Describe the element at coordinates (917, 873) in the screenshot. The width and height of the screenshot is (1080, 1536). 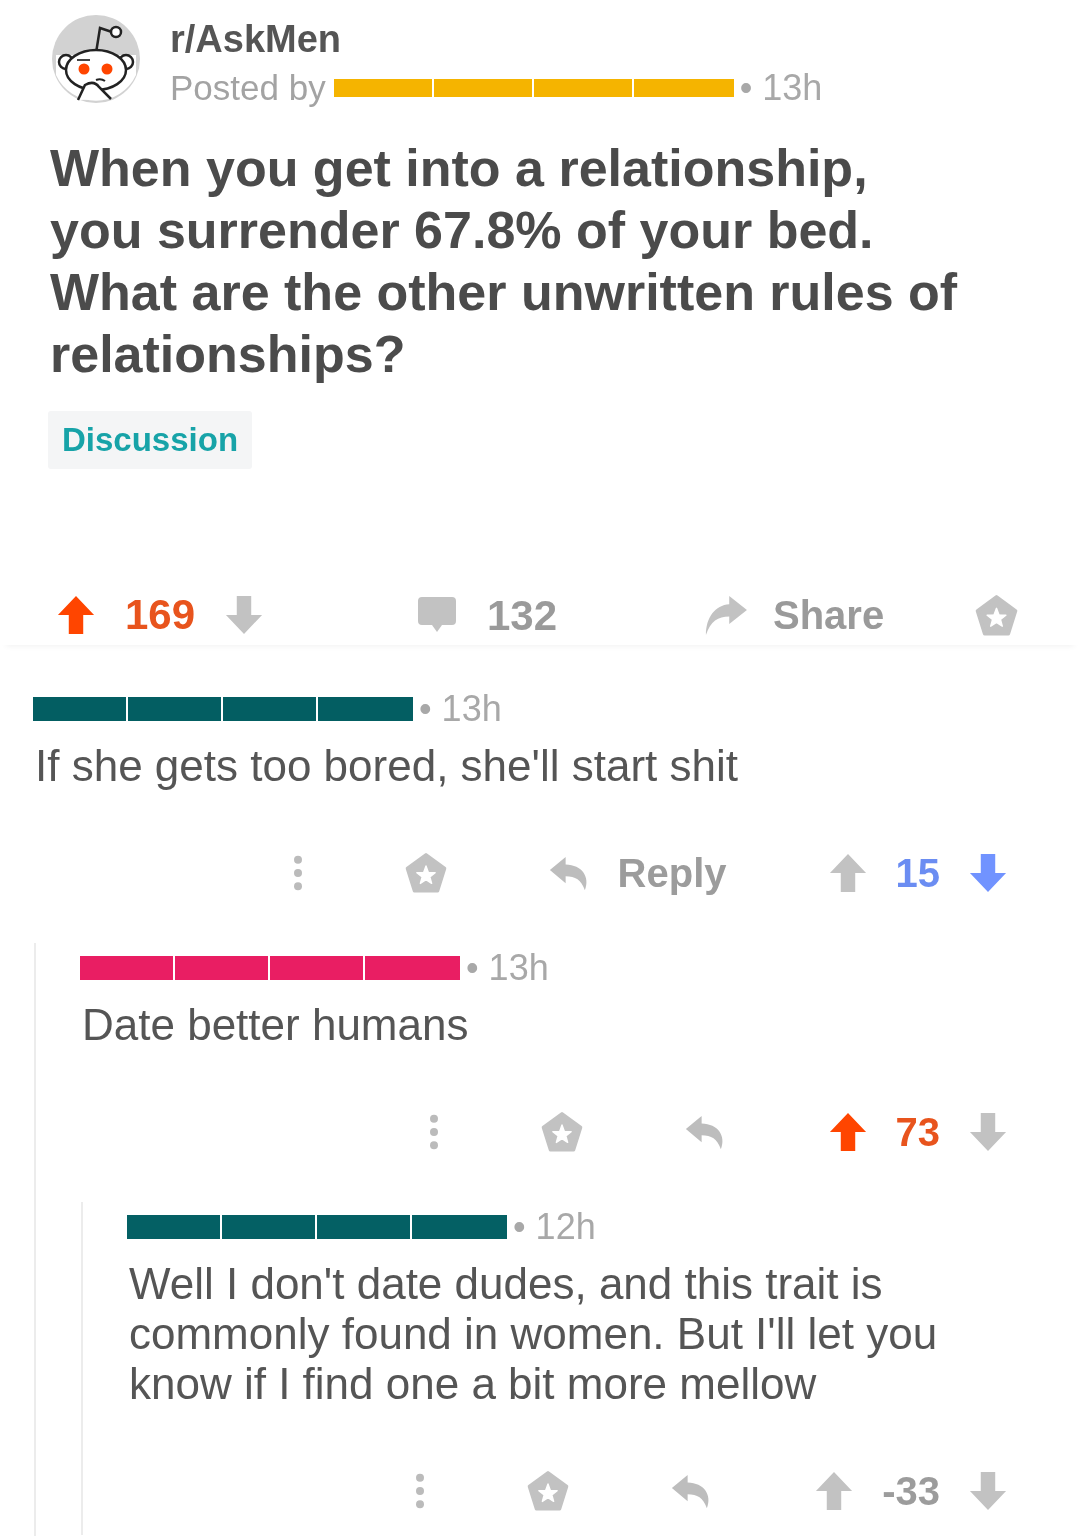
I see `vote-score: 15` at that location.